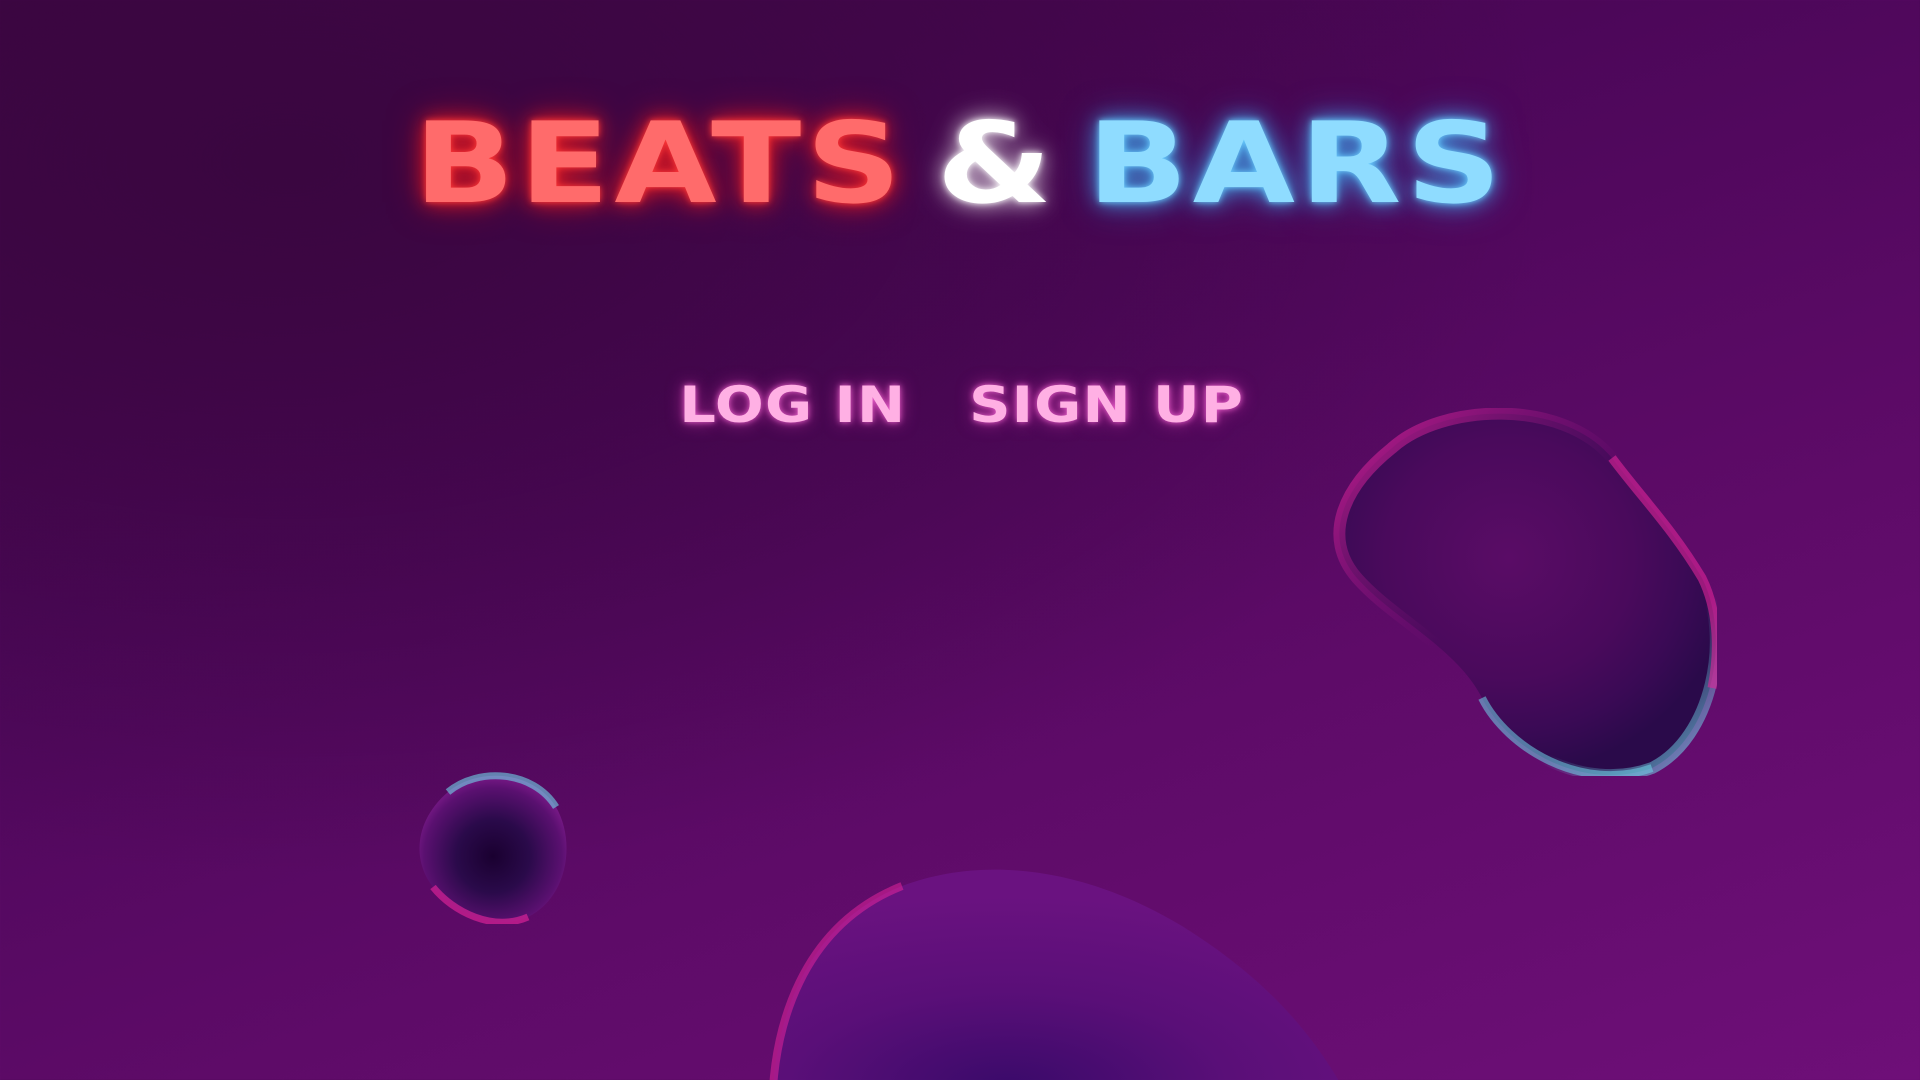 This screenshot has height=1080, width=1920. Describe the element at coordinates (1525, 592) in the screenshot. I see `decorative-blob-large` at that location.